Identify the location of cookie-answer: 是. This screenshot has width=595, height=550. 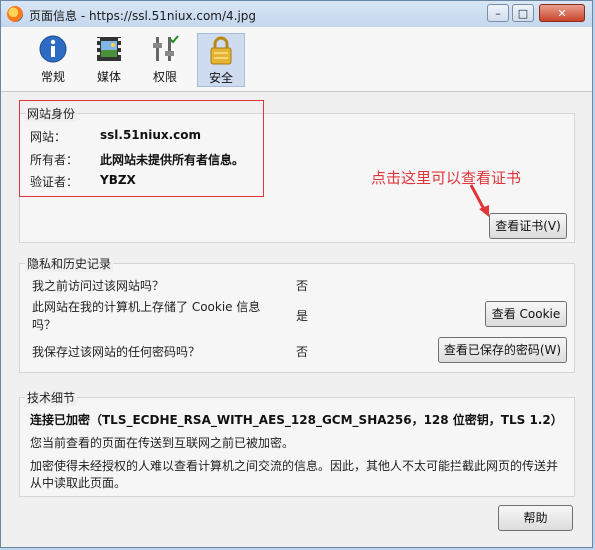
(302, 316).